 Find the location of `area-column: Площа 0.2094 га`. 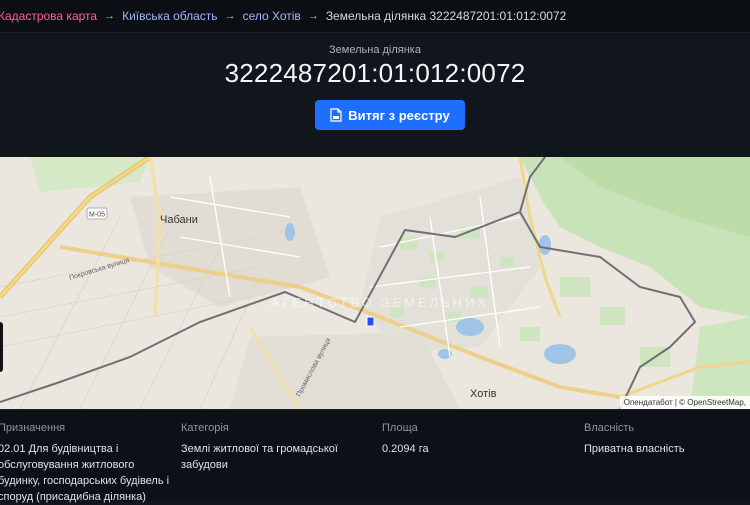

area-column: Площа 0.2094 га is located at coordinates (457, 439).